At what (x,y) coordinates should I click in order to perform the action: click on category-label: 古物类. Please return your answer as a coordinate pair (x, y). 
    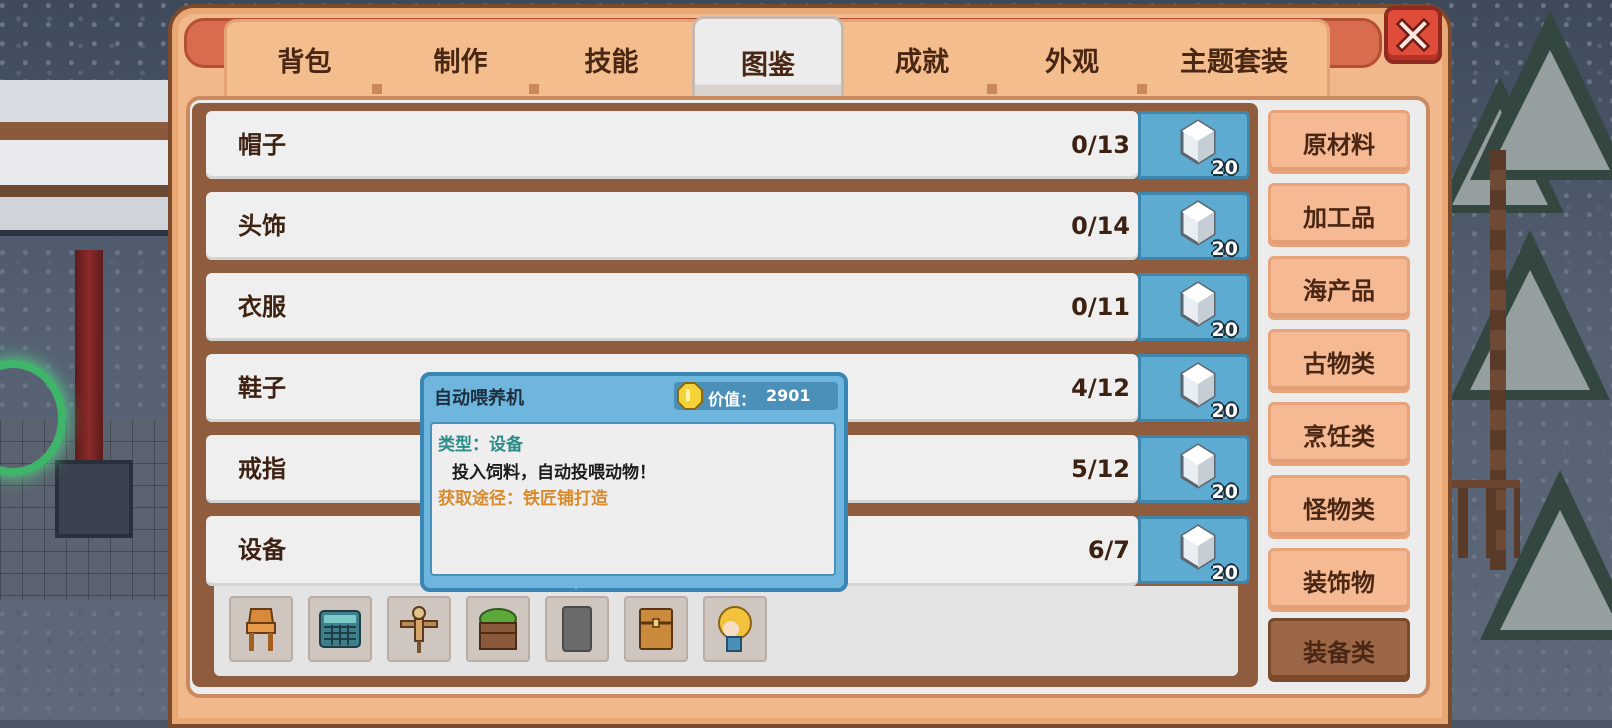
    Looking at the image, I should click on (1339, 363).